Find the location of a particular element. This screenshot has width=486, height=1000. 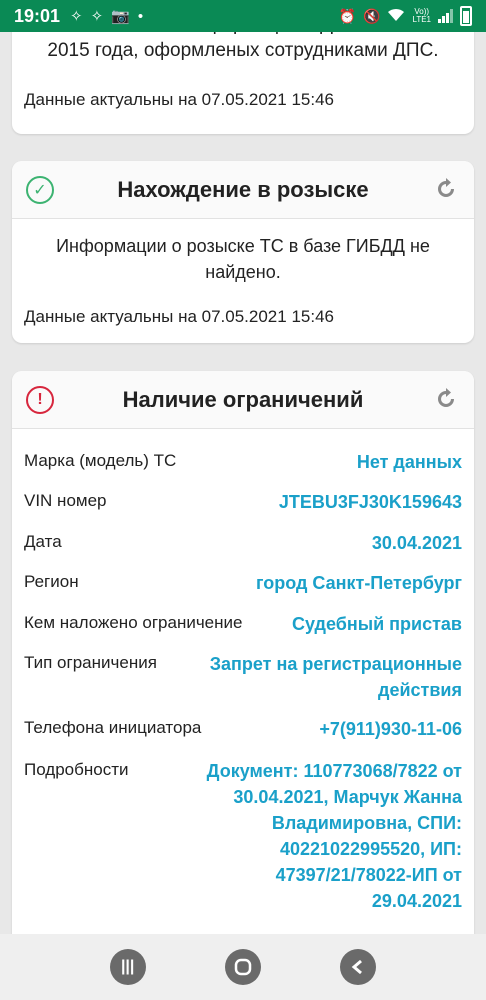

row-vin: VIN номер JTEBU3FJ30K159643 is located at coordinates (243, 509).